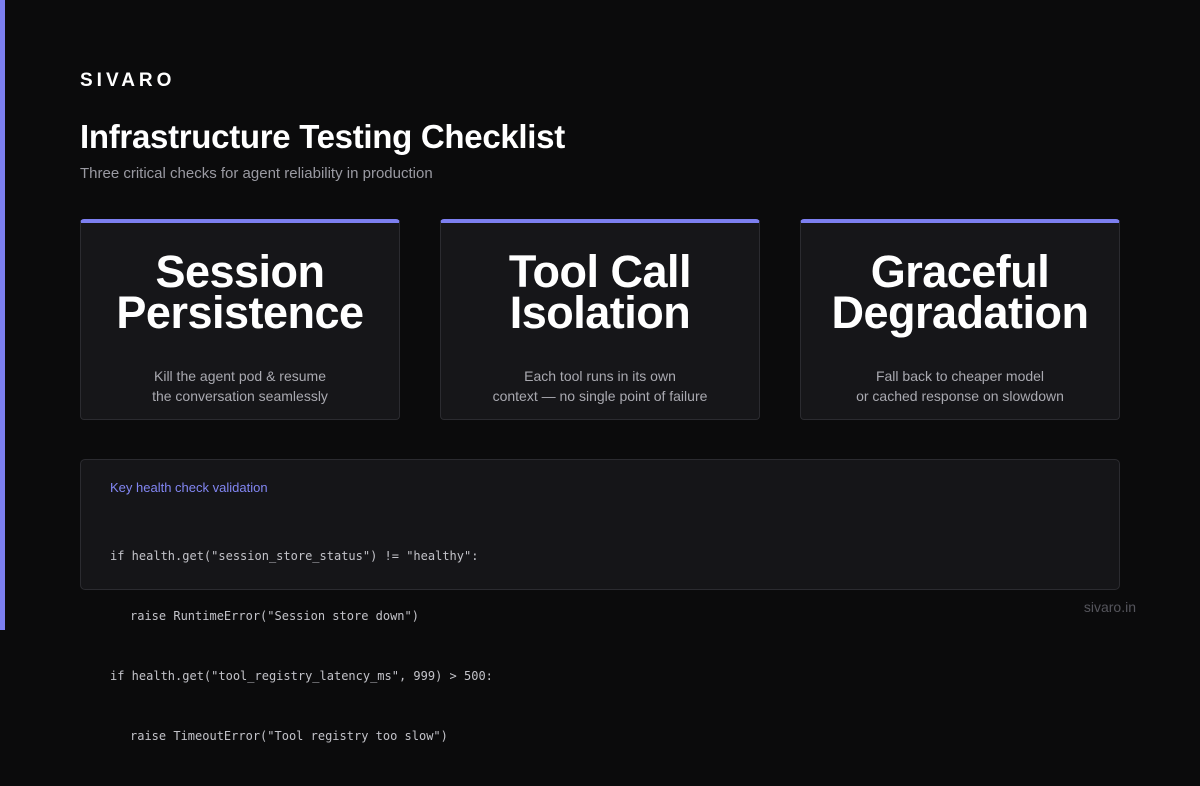 Image resolution: width=1200 pixels, height=786 pixels. Describe the element at coordinates (322, 136) in the screenshot. I see `page-title: Infrastructure Testing Checklist` at that location.